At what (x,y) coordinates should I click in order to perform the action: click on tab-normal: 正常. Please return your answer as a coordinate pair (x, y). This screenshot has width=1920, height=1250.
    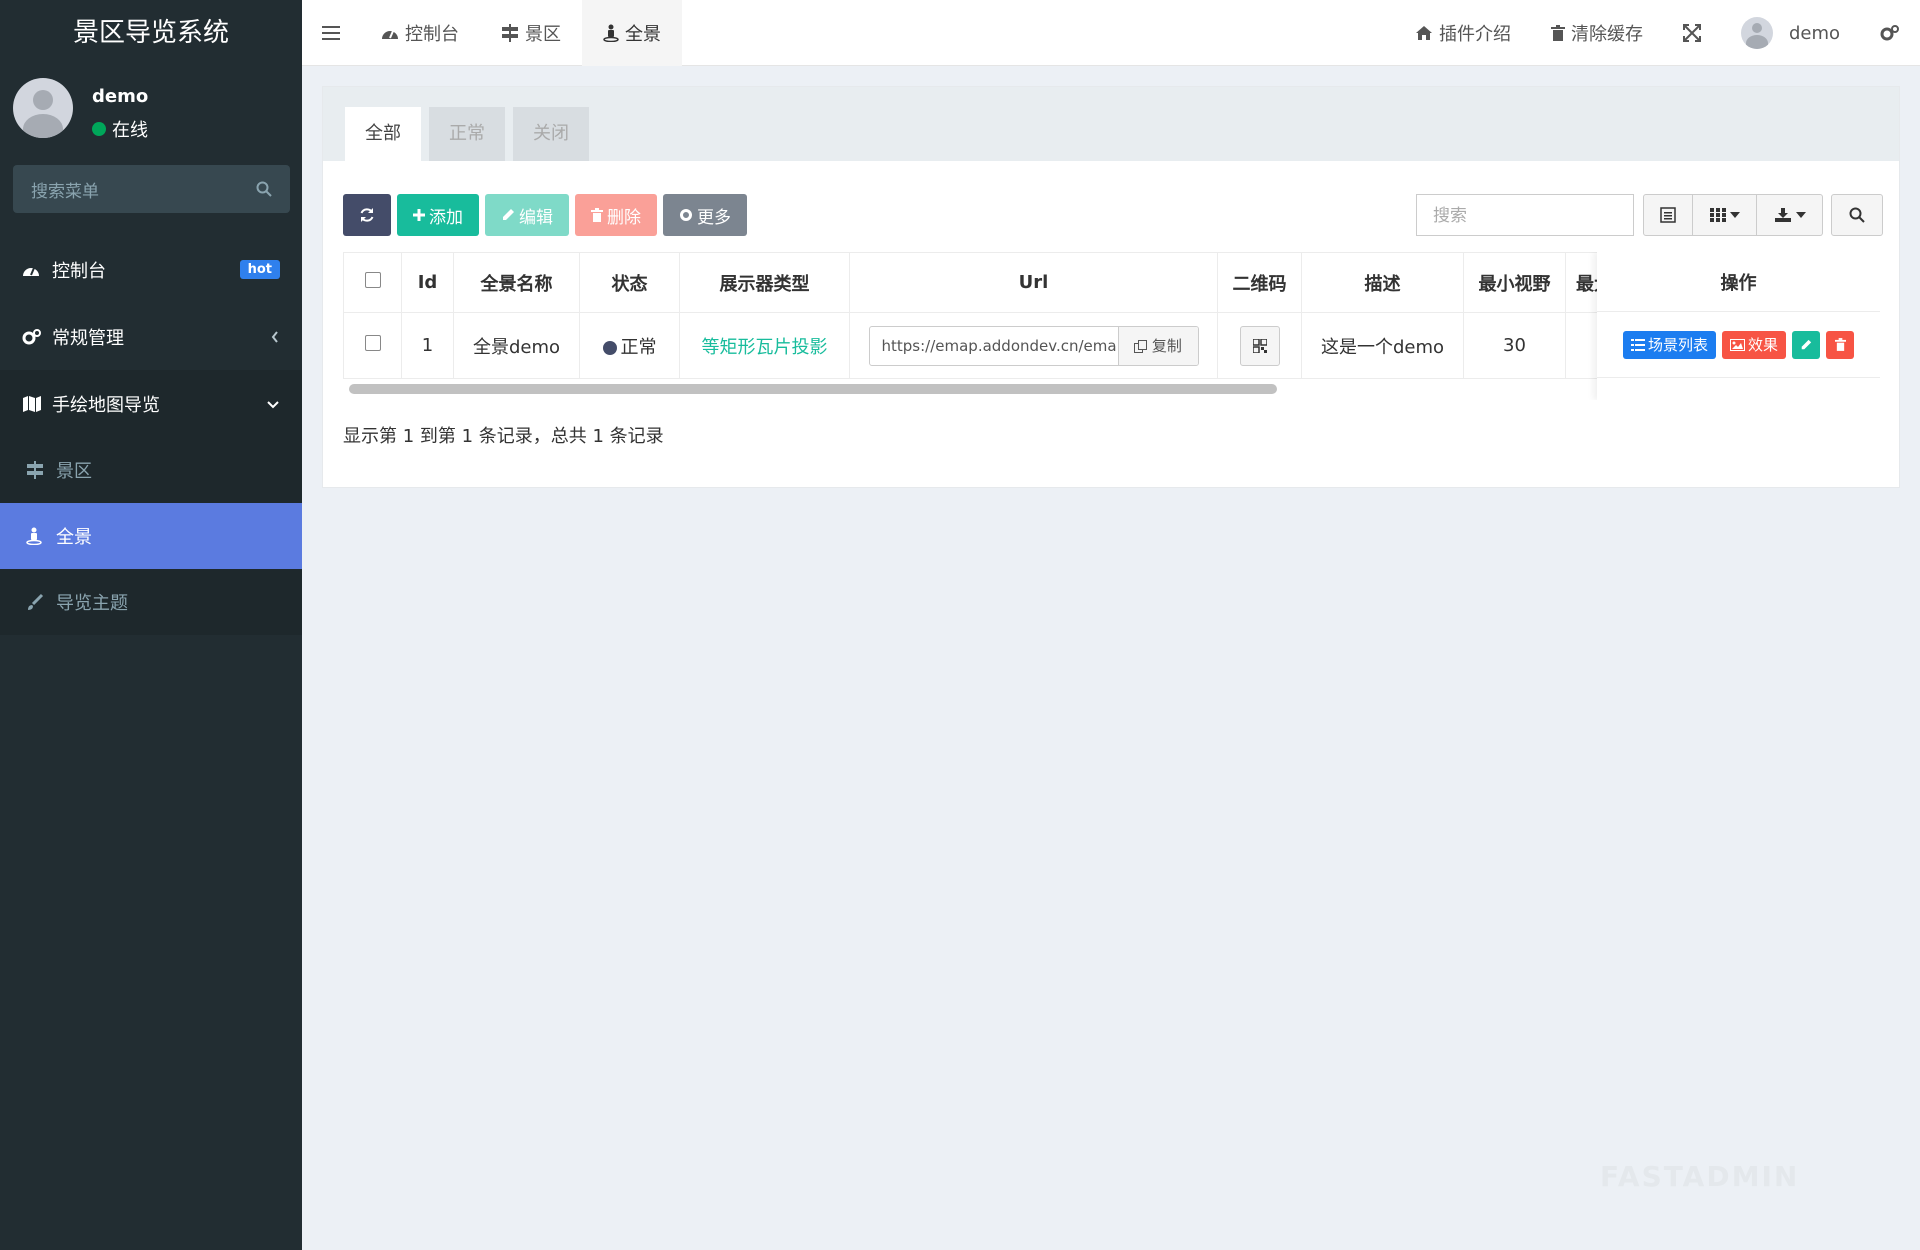
    Looking at the image, I should click on (467, 134).